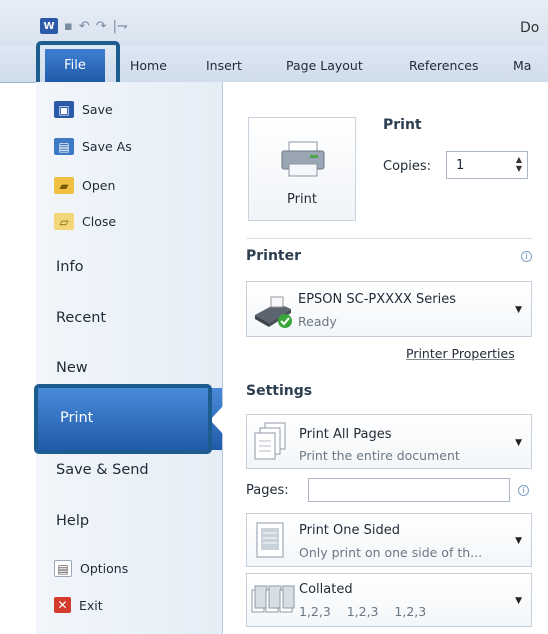 This screenshot has width=548, height=634. Describe the element at coordinates (526, 256) in the screenshot. I see `printer-info-icon: i` at that location.